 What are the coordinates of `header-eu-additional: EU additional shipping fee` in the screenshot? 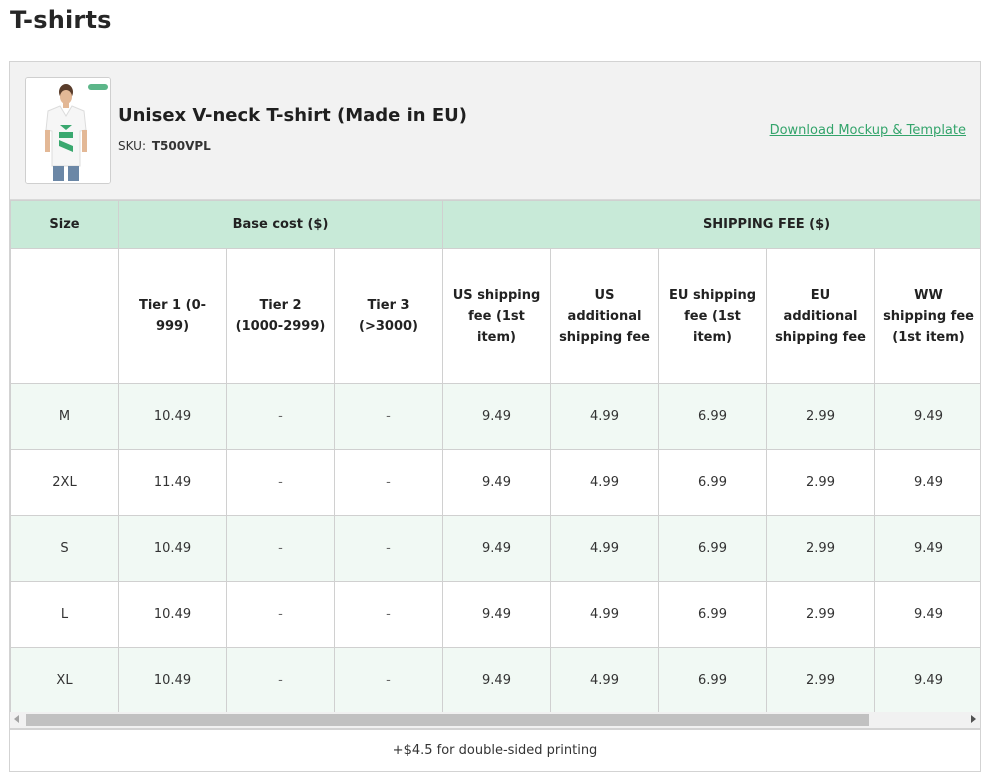 It's located at (821, 316).